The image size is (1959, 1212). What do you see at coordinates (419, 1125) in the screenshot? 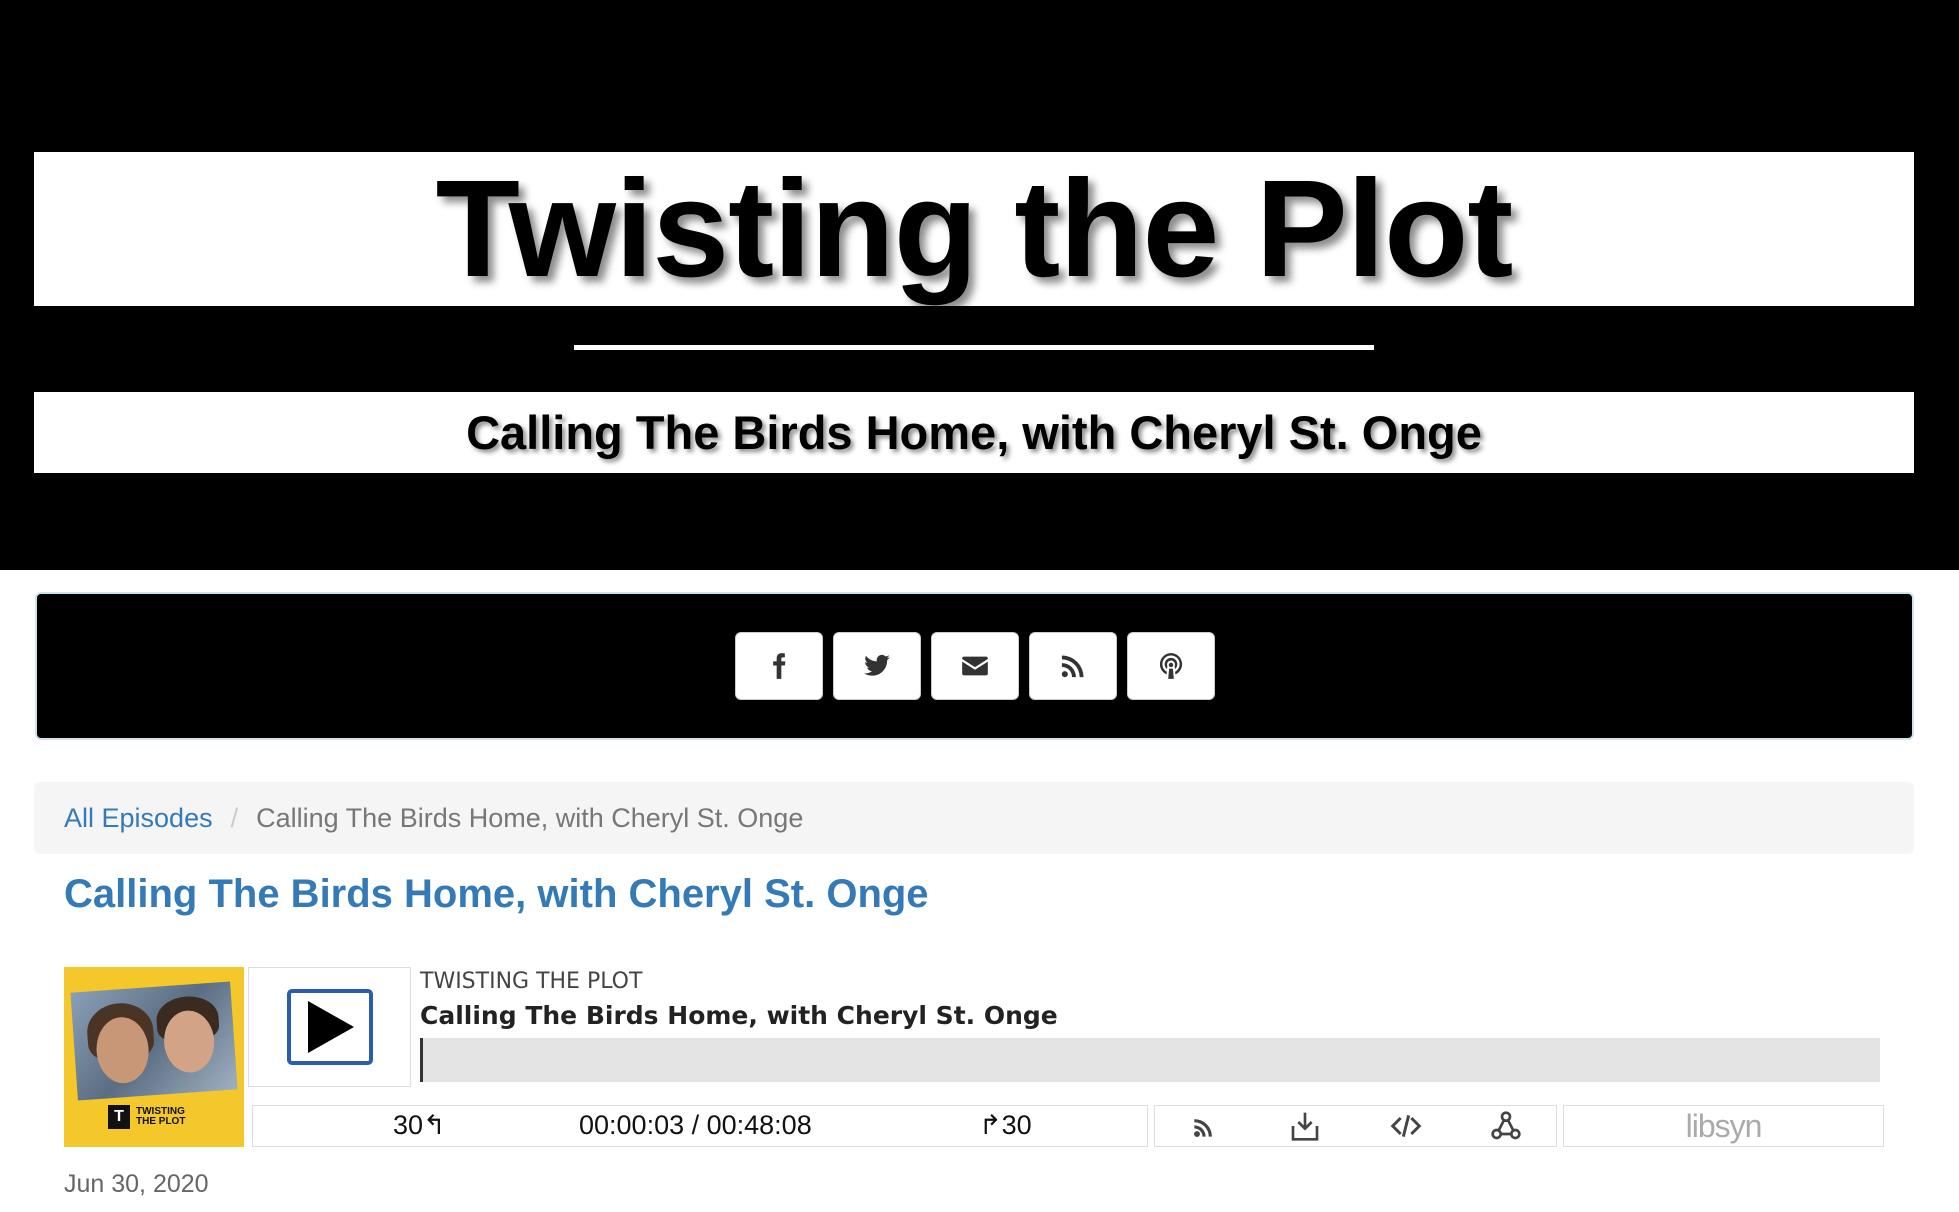
I see `rewind-30-button: 30↰` at bounding box center [419, 1125].